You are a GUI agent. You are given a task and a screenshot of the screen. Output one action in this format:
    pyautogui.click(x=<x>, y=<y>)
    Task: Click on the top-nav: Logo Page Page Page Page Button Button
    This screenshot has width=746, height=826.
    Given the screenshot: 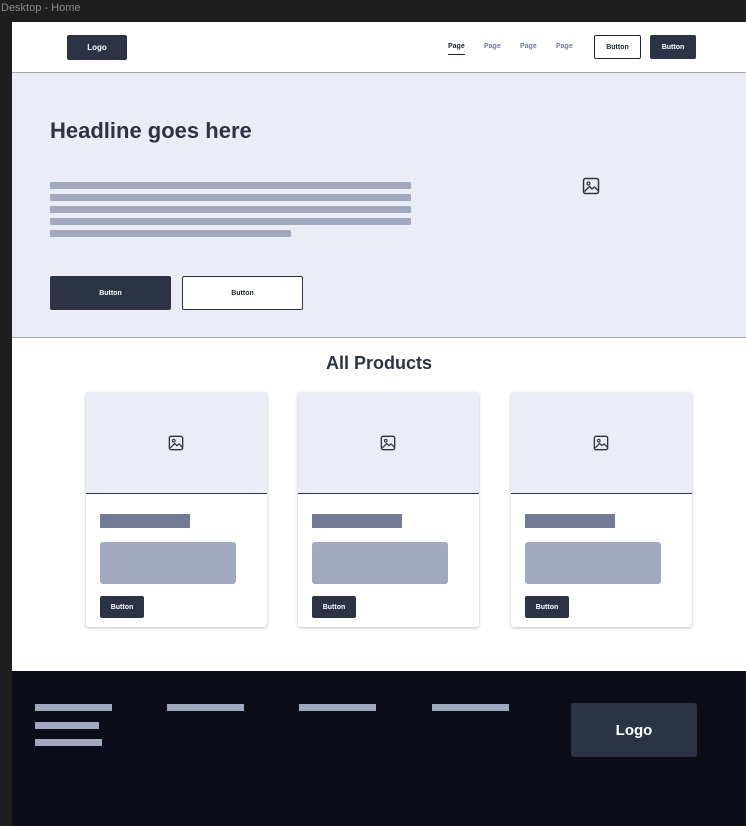 What is the action you would take?
    pyautogui.click(x=379, y=47)
    